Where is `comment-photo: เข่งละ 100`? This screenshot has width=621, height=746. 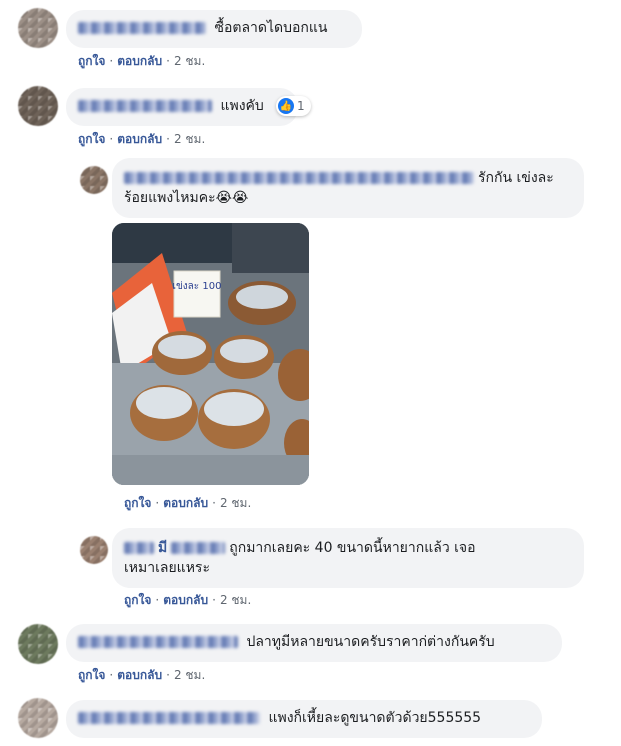
comment-photo: เข่งละ 100 is located at coordinates (210, 354).